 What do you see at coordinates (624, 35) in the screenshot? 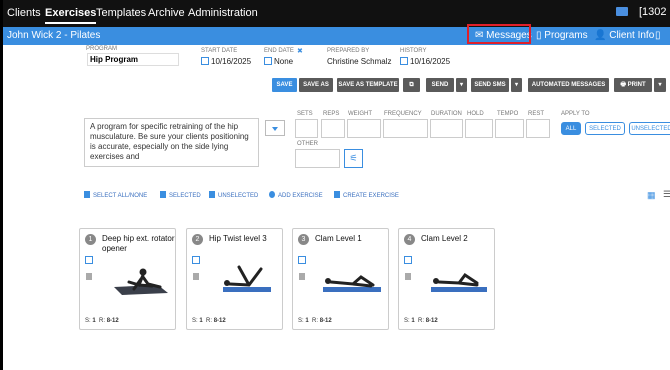
I see `client-info-link: 👤 Client Info` at bounding box center [624, 35].